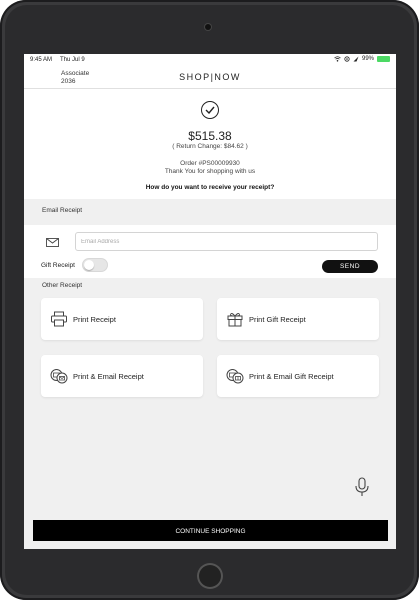  I want to click on send-button: SEND, so click(350, 266).